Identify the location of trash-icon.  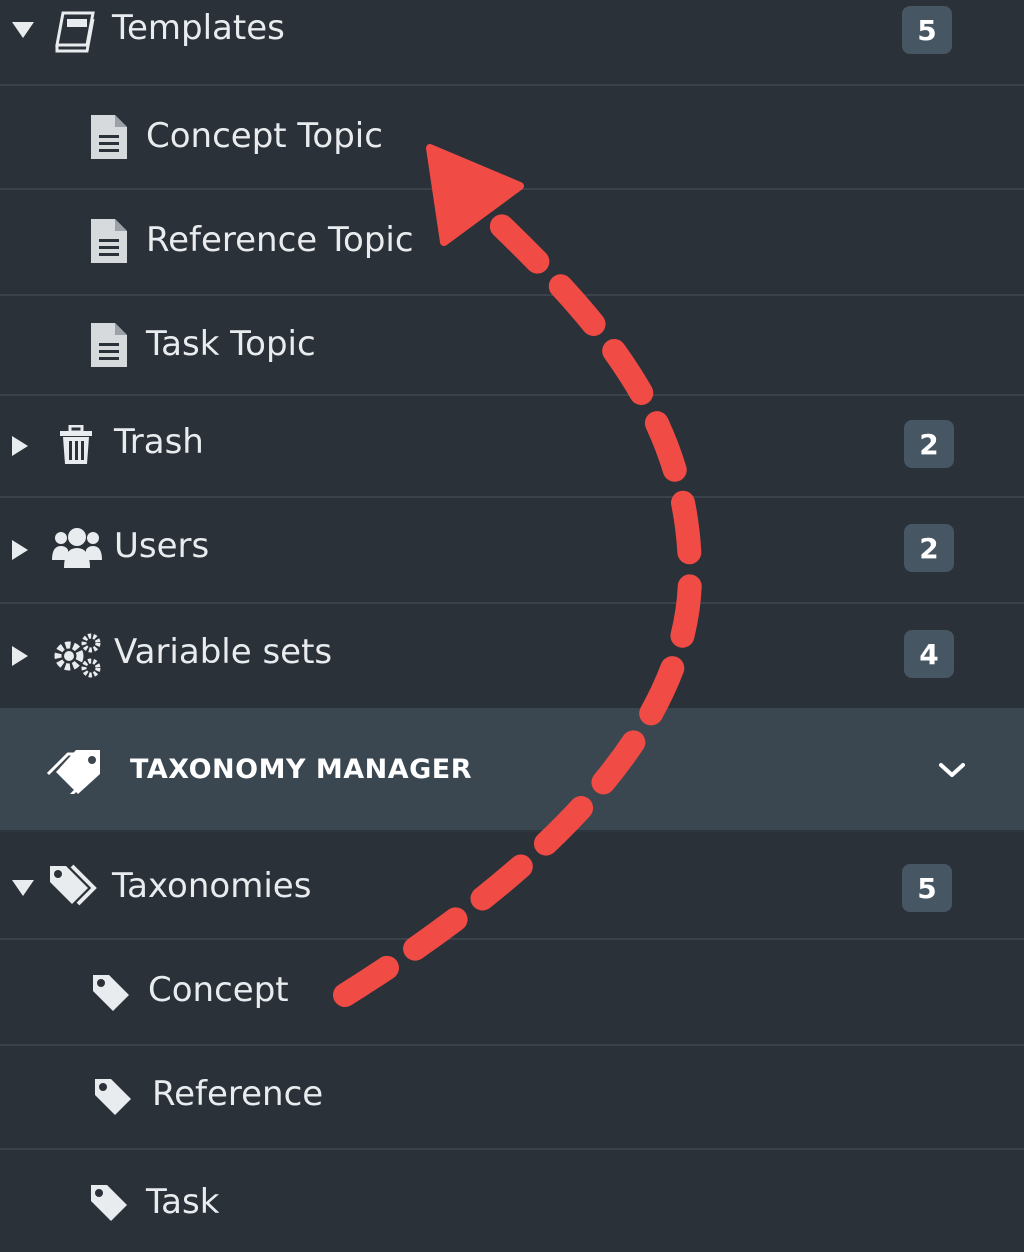
(76, 445).